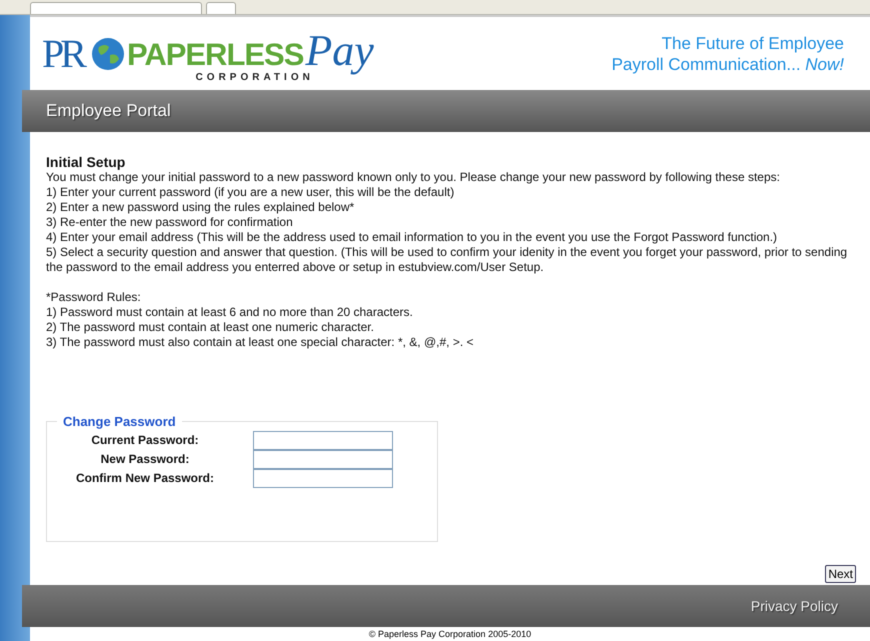  What do you see at coordinates (107, 53) in the screenshot?
I see `globe-icon` at bounding box center [107, 53].